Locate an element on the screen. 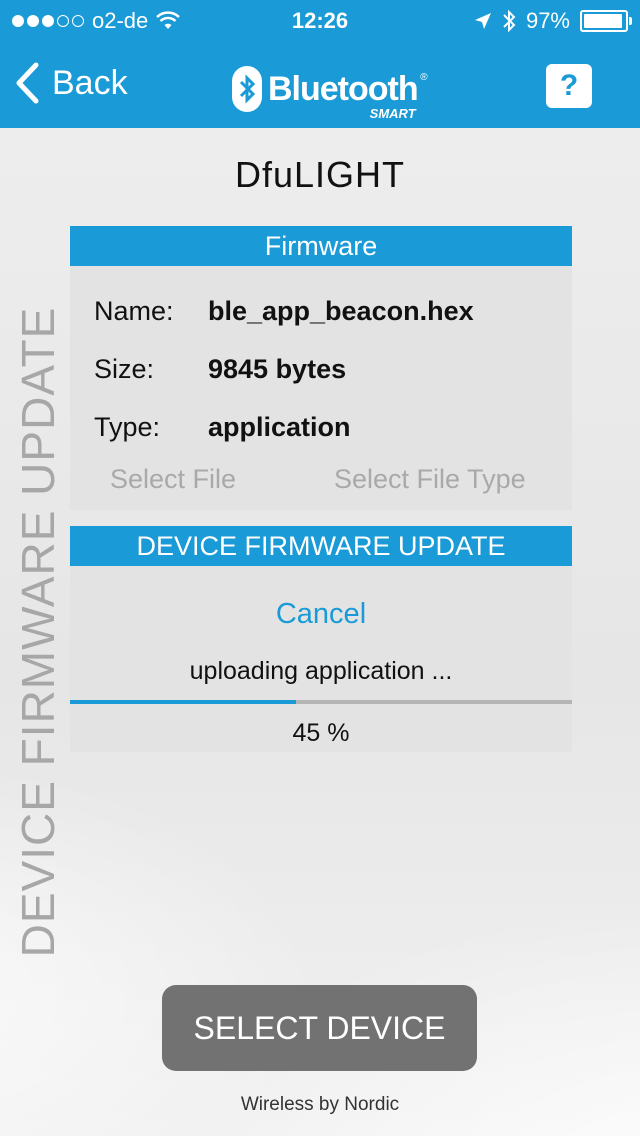 The image size is (640, 1136). bluetooth-rune-icon is located at coordinates (247, 89).